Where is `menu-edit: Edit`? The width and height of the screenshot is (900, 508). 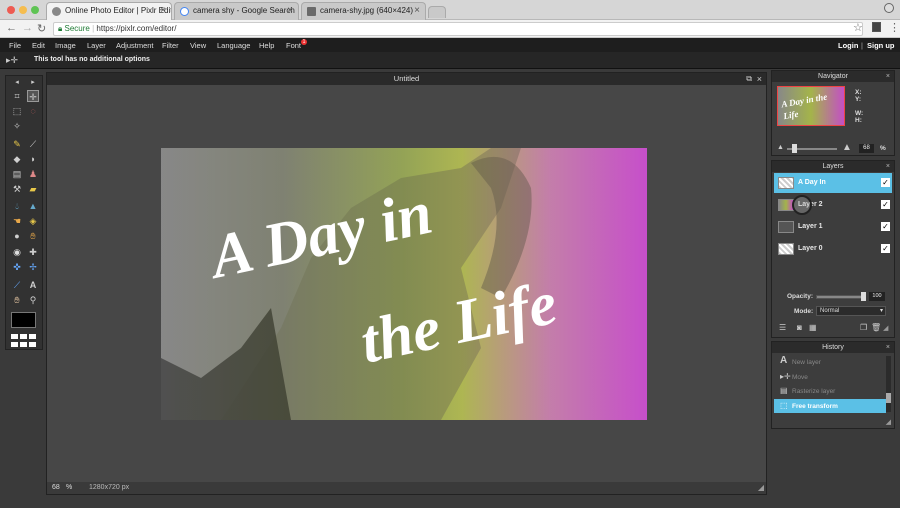
menu-edit: Edit is located at coordinates (38, 45).